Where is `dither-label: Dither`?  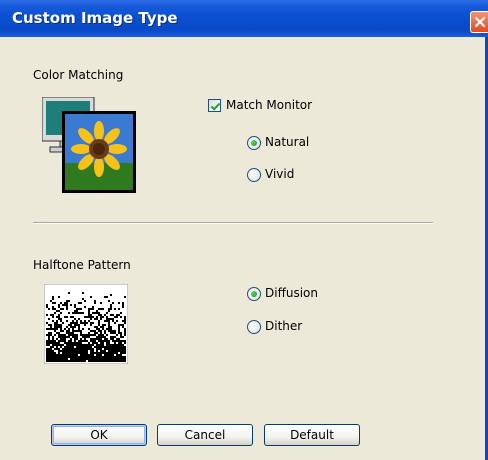
dither-label: Dither is located at coordinates (283, 326).